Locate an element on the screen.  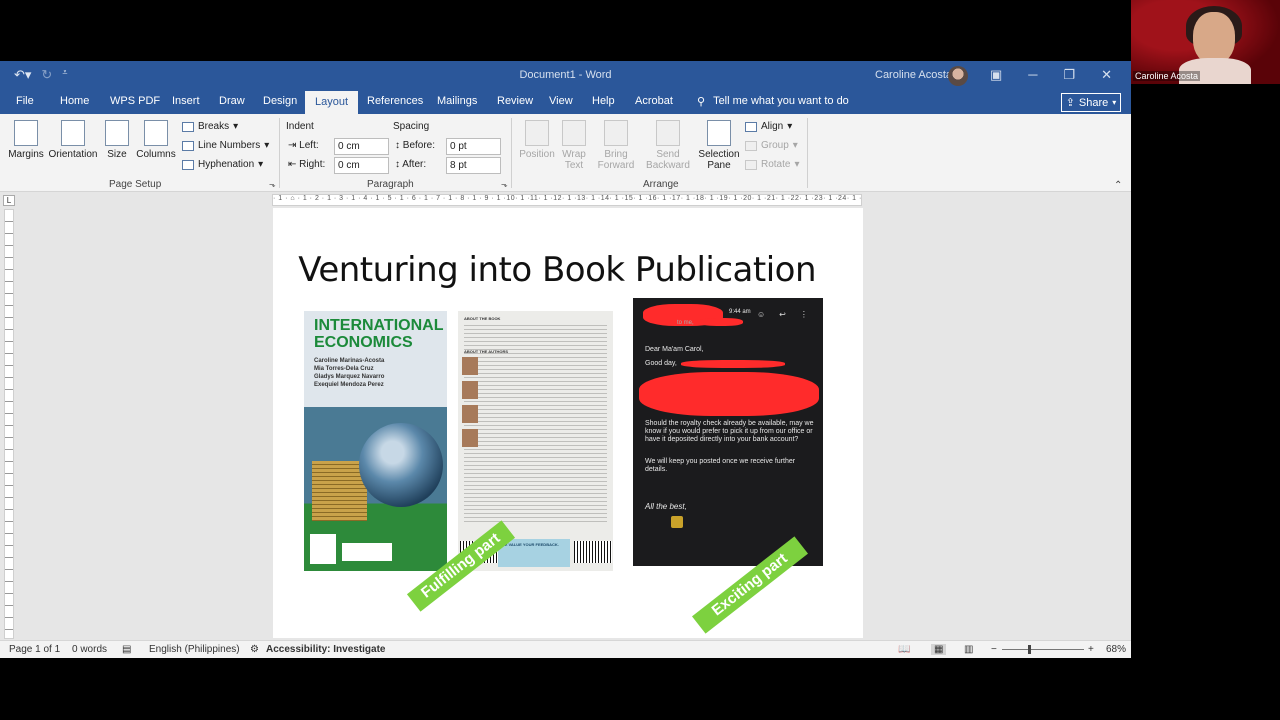
zoom-out-icon: − is located at coordinates (994, 649).